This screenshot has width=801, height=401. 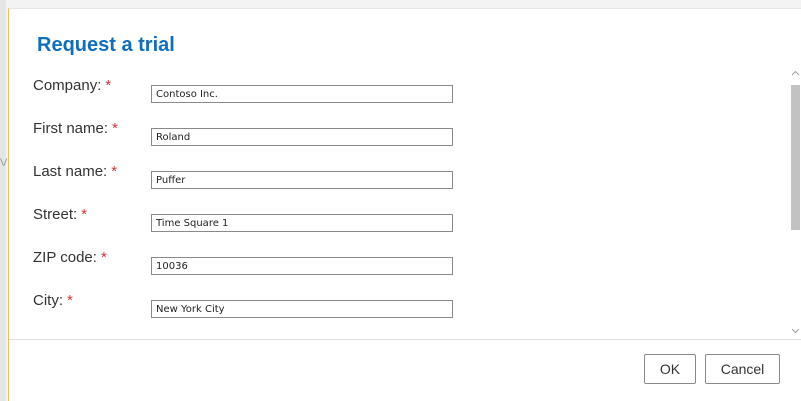 What do you see at coordinates (48, 300) in the screenshot?
I see `city-label-text: City:` at bounding box center [48, 300].